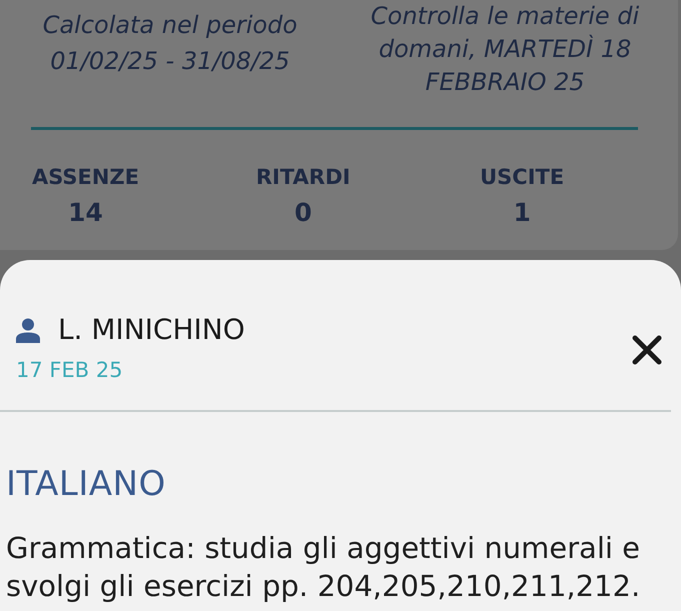 This screenshot has width=681, height=611. Describe the element at coordinates (522, 213) in the screenshot. I see `stat-value: 1` at that location.